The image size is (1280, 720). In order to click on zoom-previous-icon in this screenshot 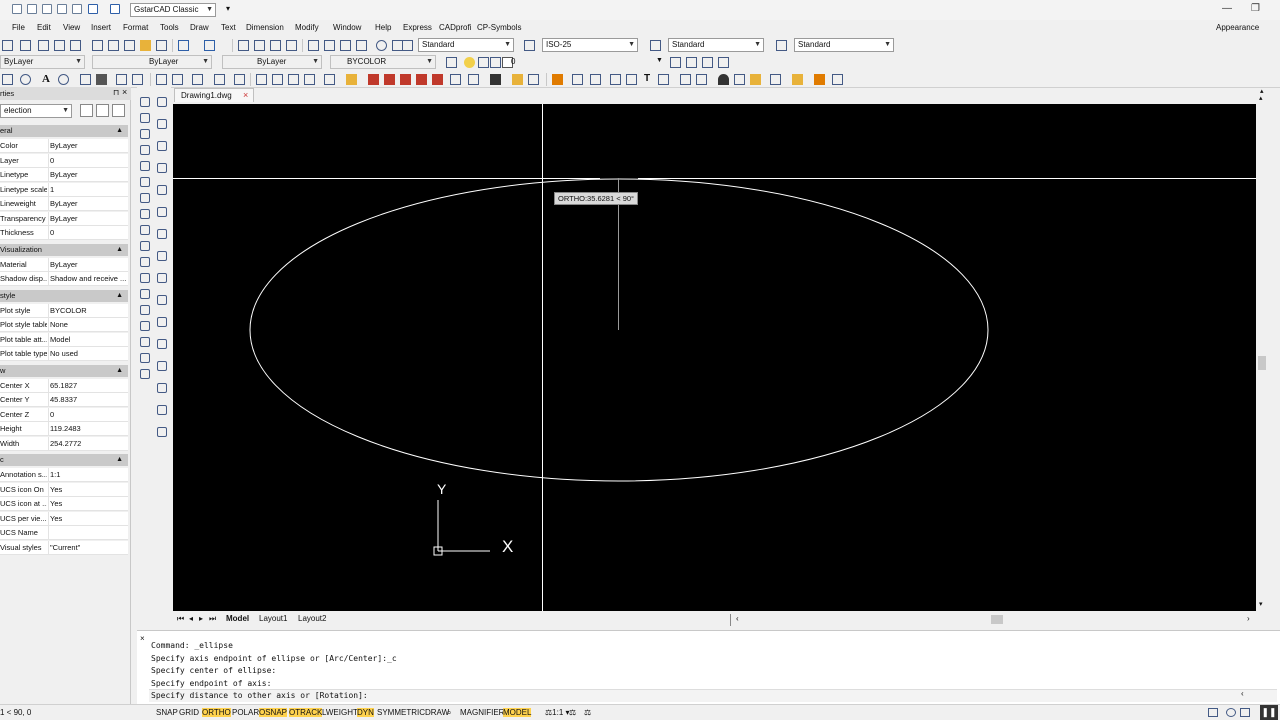, I will do `click(291, 45)`.